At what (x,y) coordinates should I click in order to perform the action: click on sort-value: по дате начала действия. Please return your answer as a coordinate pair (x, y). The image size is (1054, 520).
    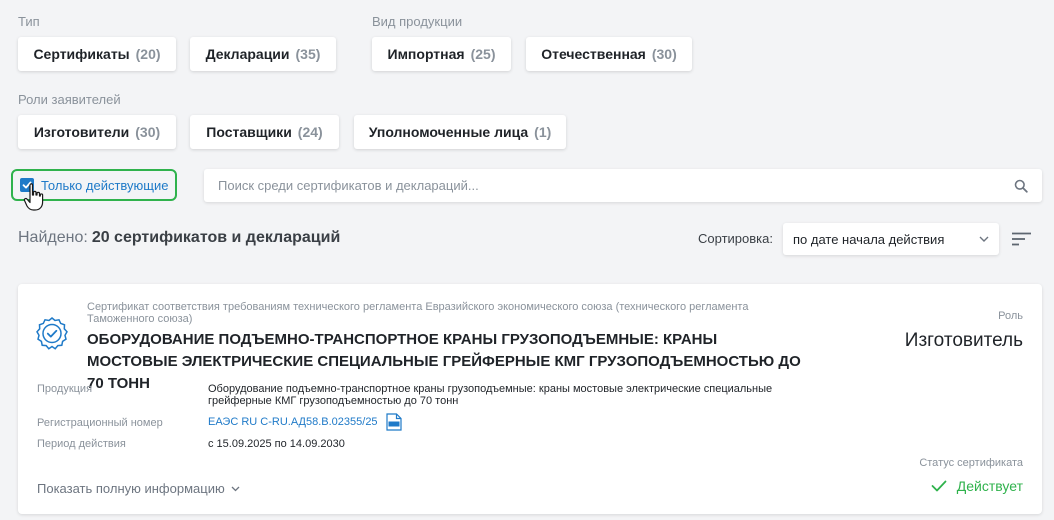
    Looking at the image, I should click on (869, 239).